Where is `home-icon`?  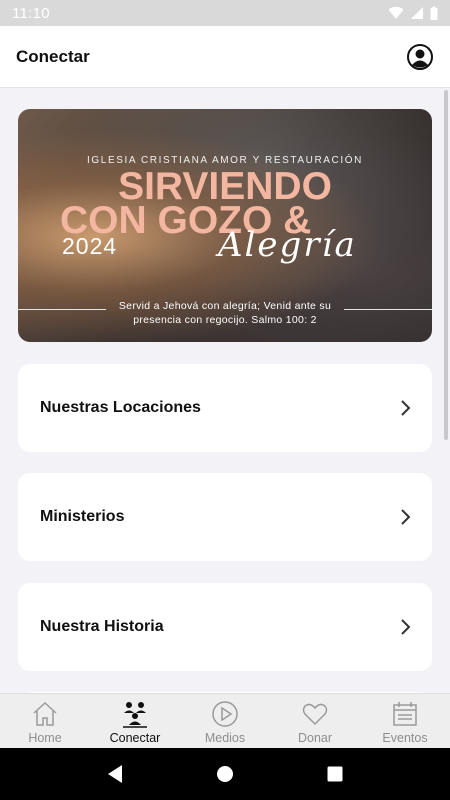 home-icon is located at coordinates (45, 714).